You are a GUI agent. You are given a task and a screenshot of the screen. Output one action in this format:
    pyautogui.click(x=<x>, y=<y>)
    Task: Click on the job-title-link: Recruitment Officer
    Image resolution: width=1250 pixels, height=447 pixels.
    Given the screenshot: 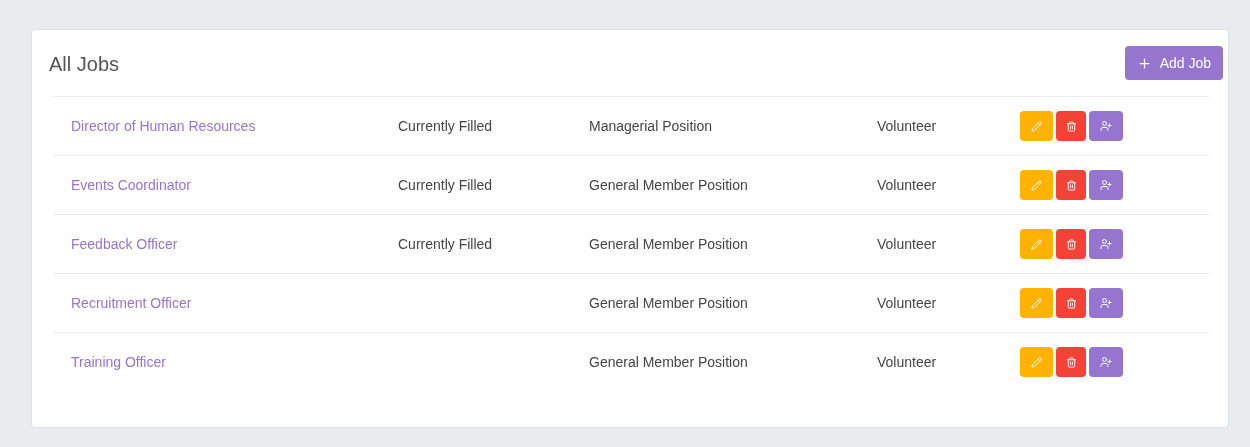 What is the action you would take?
    pyautogui.click(x=131, y=302)
    